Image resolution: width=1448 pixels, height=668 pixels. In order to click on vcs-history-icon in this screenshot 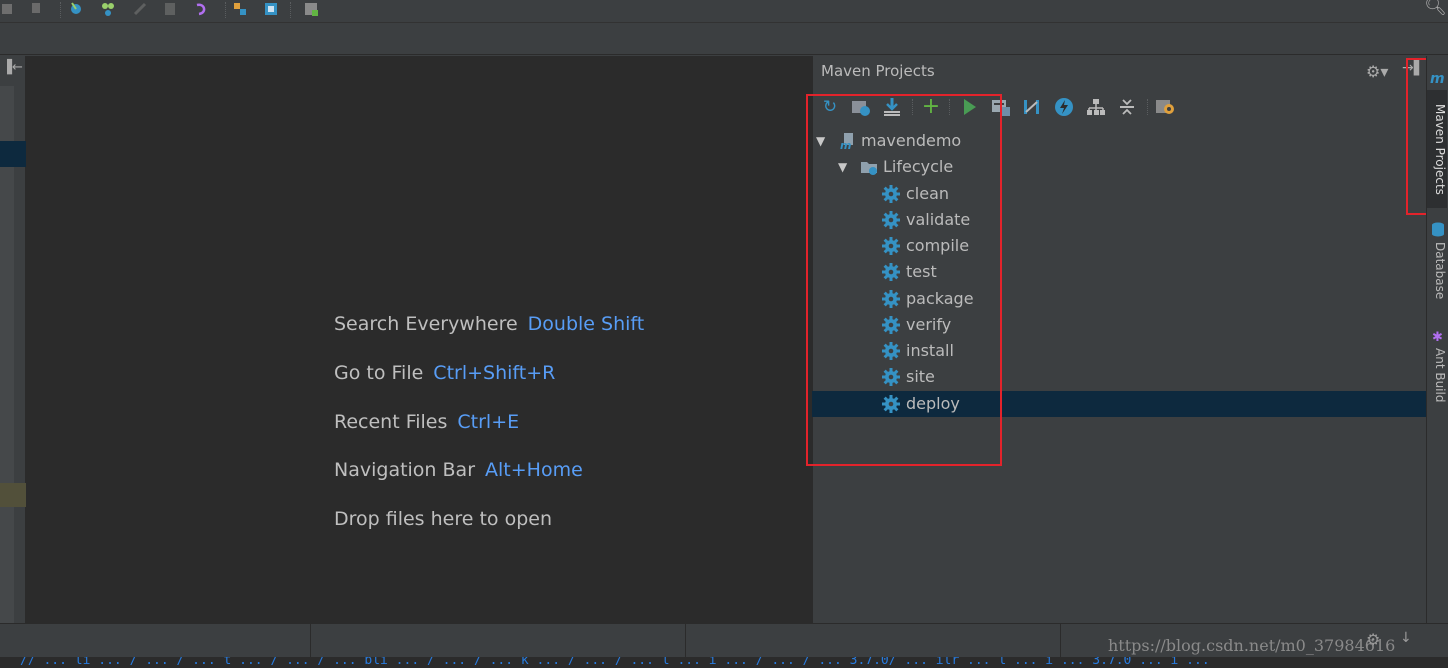, I will do `click(170, 9)`.